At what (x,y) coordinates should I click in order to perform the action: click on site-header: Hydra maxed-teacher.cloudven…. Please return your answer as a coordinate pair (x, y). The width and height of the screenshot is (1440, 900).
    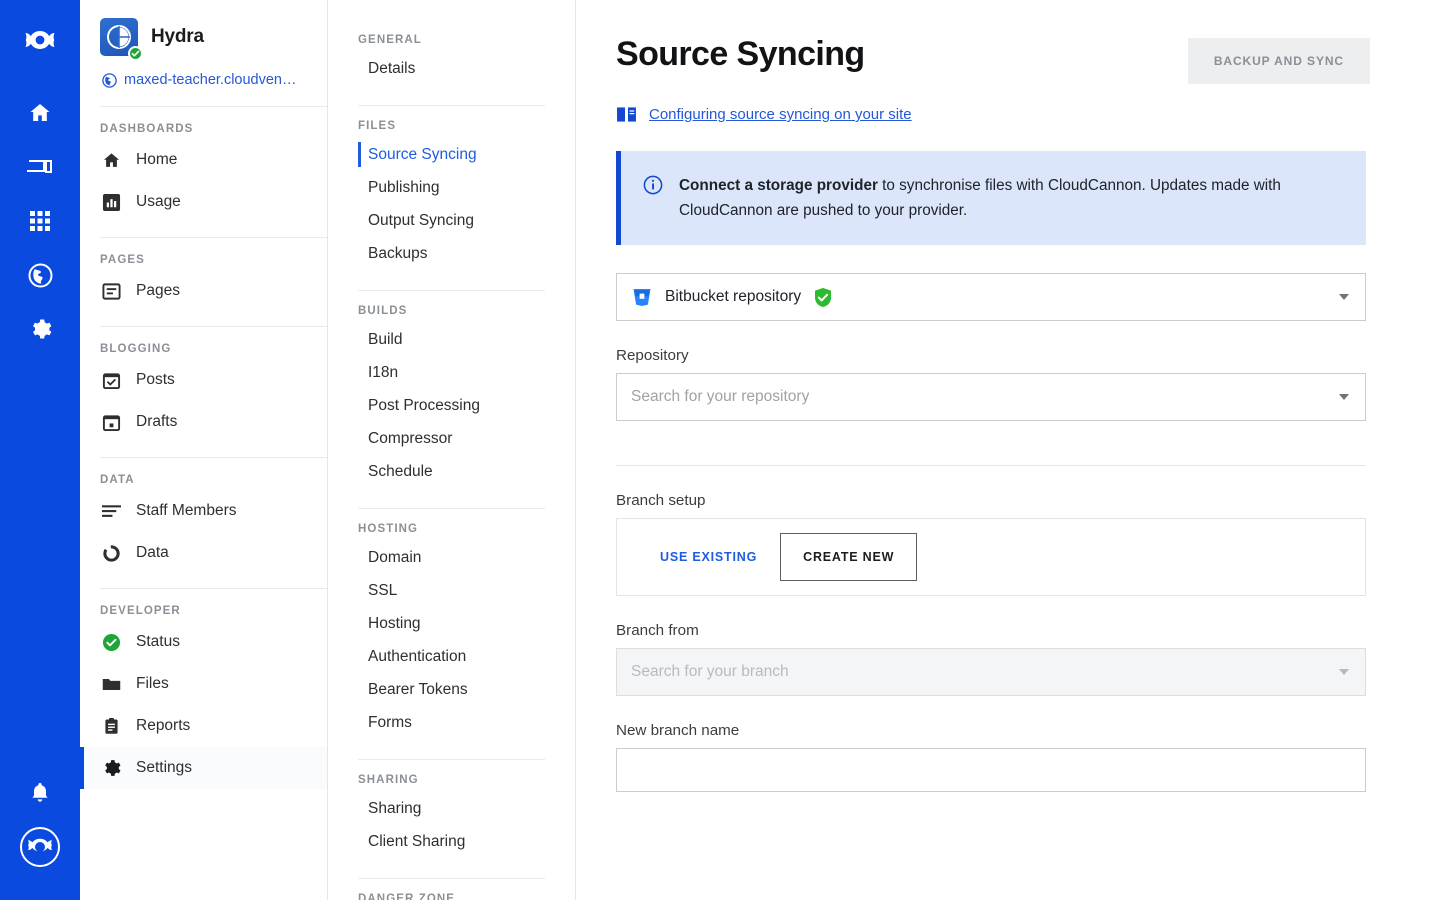
    Looking at the image, I should click on (203, 53).